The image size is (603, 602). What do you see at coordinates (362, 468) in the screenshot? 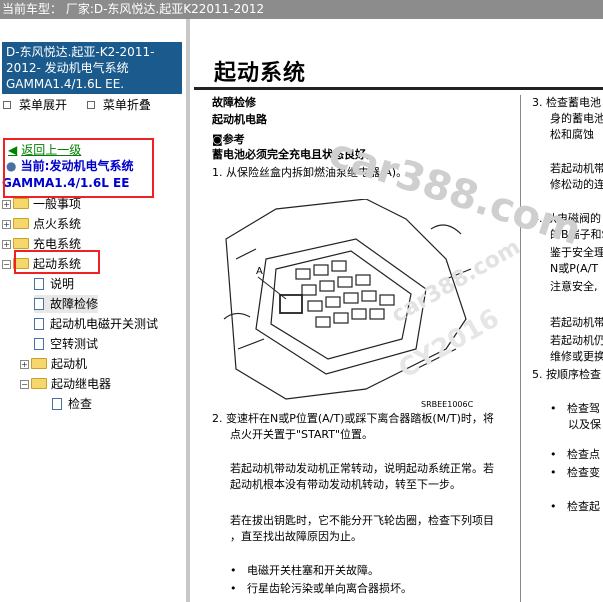
I see `para-1-line1: 若起动机带动发动机正常转动，说明起动系统正常。若` at bounding box center [362, 468].